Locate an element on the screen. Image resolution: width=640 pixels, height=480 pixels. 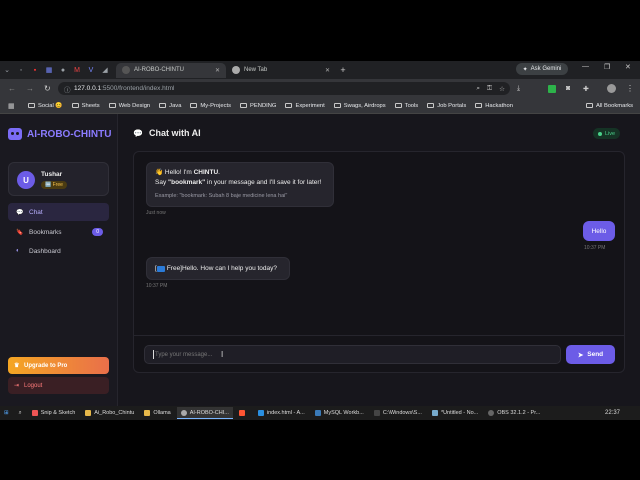
bookmark-social: Social 😊 is located at coordinates (45, 106).